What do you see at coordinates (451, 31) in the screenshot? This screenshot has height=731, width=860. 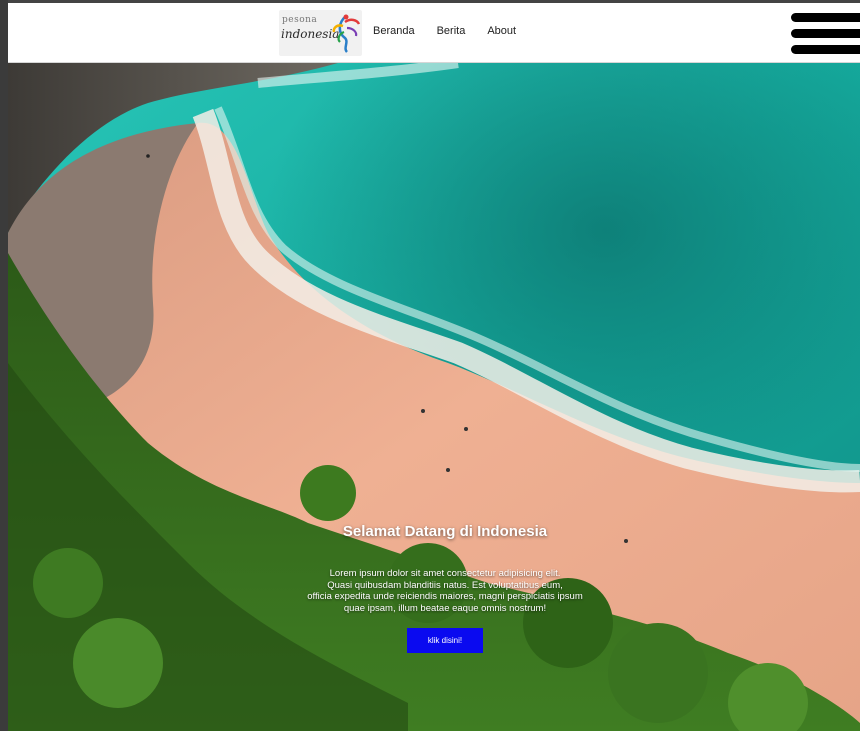 I see `nav-link-berita: Berita` at bounding box center [451, 31].